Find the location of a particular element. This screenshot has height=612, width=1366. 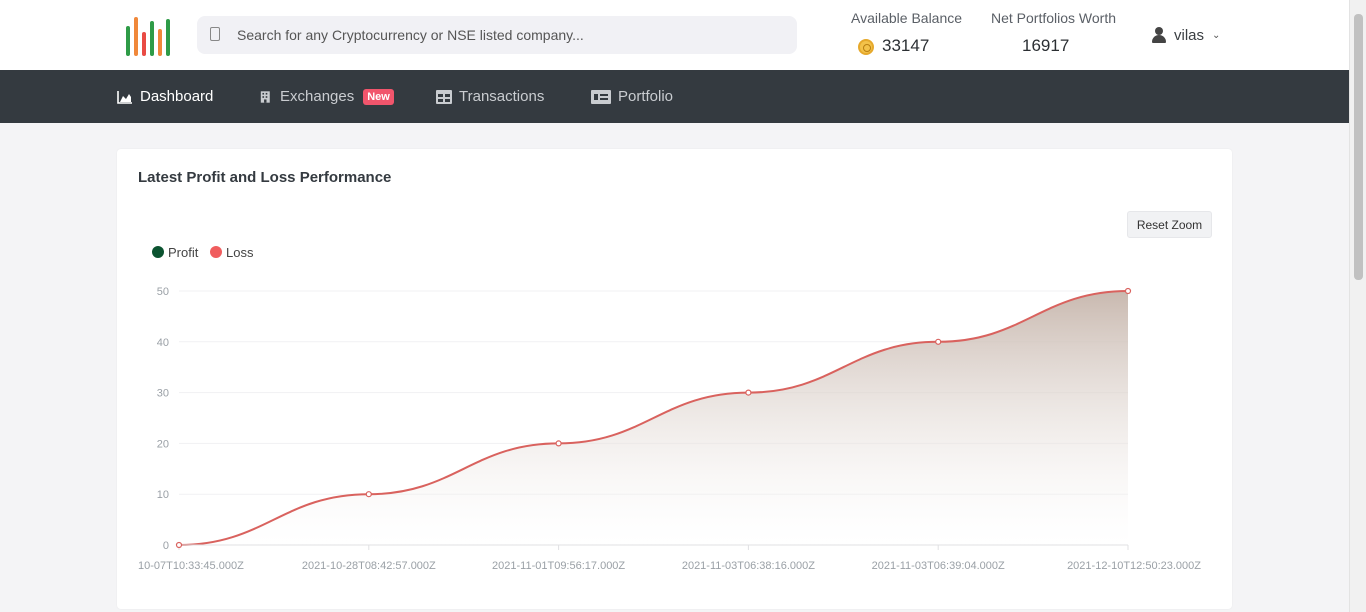

nav-item-dashboard: Dashboard is located at coordinates (165, 96).